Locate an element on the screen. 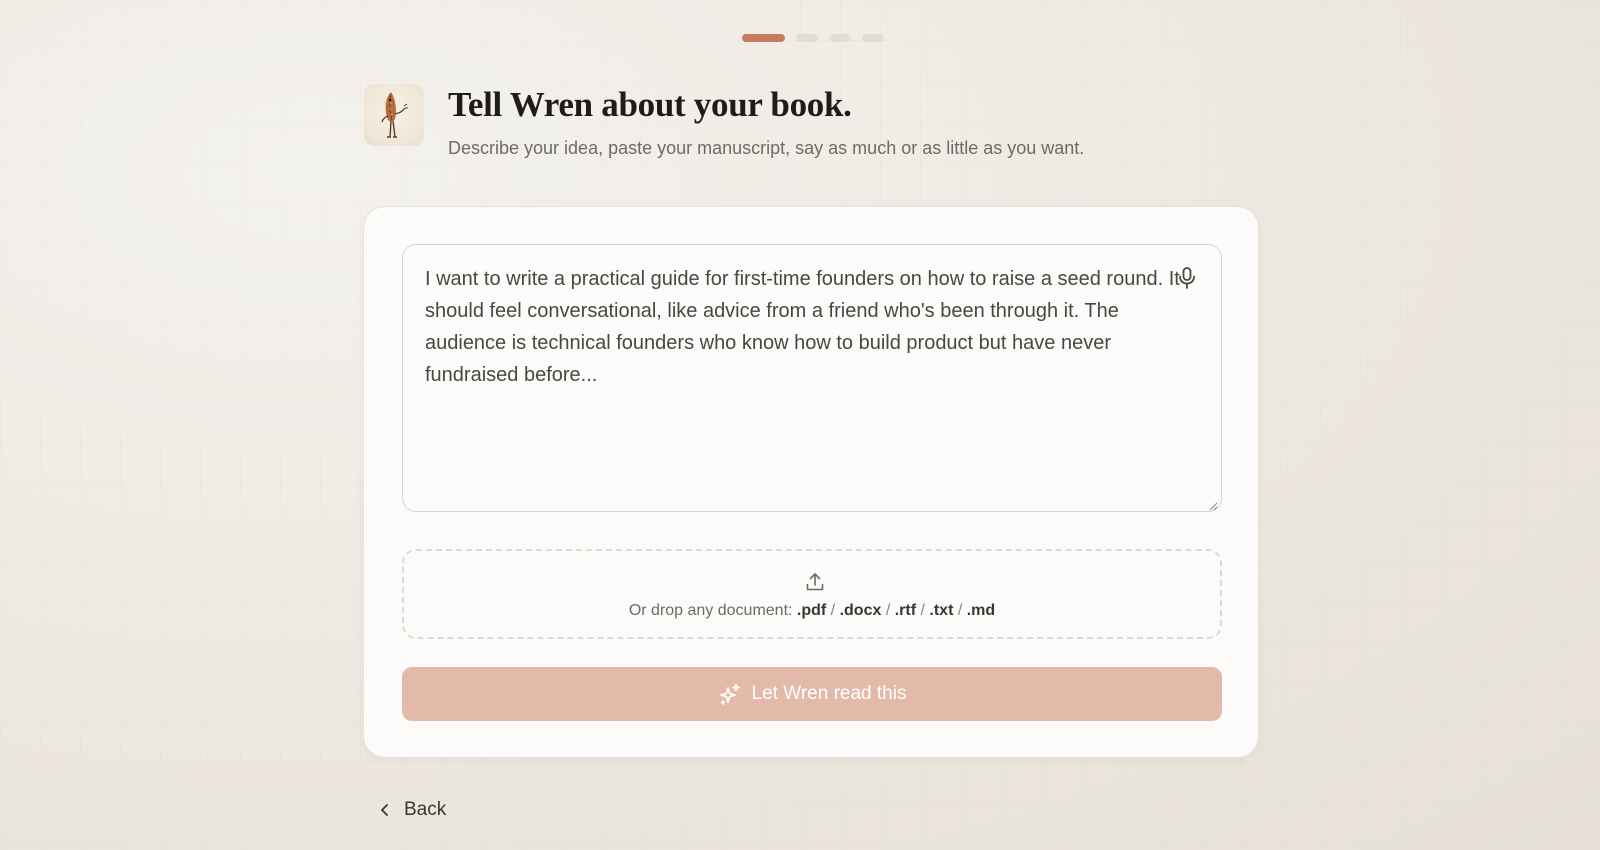 This screenshot has height=850, width=1600. format-rtf: .rtf is located at coordinates (905, 610).